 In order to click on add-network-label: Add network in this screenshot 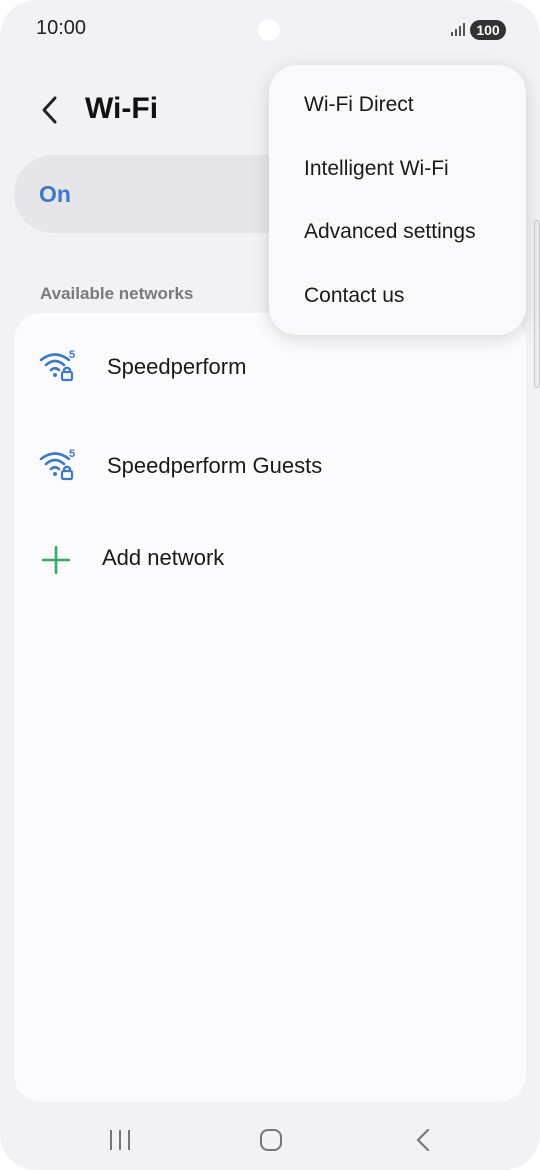, I will do `click(163, 557)`.